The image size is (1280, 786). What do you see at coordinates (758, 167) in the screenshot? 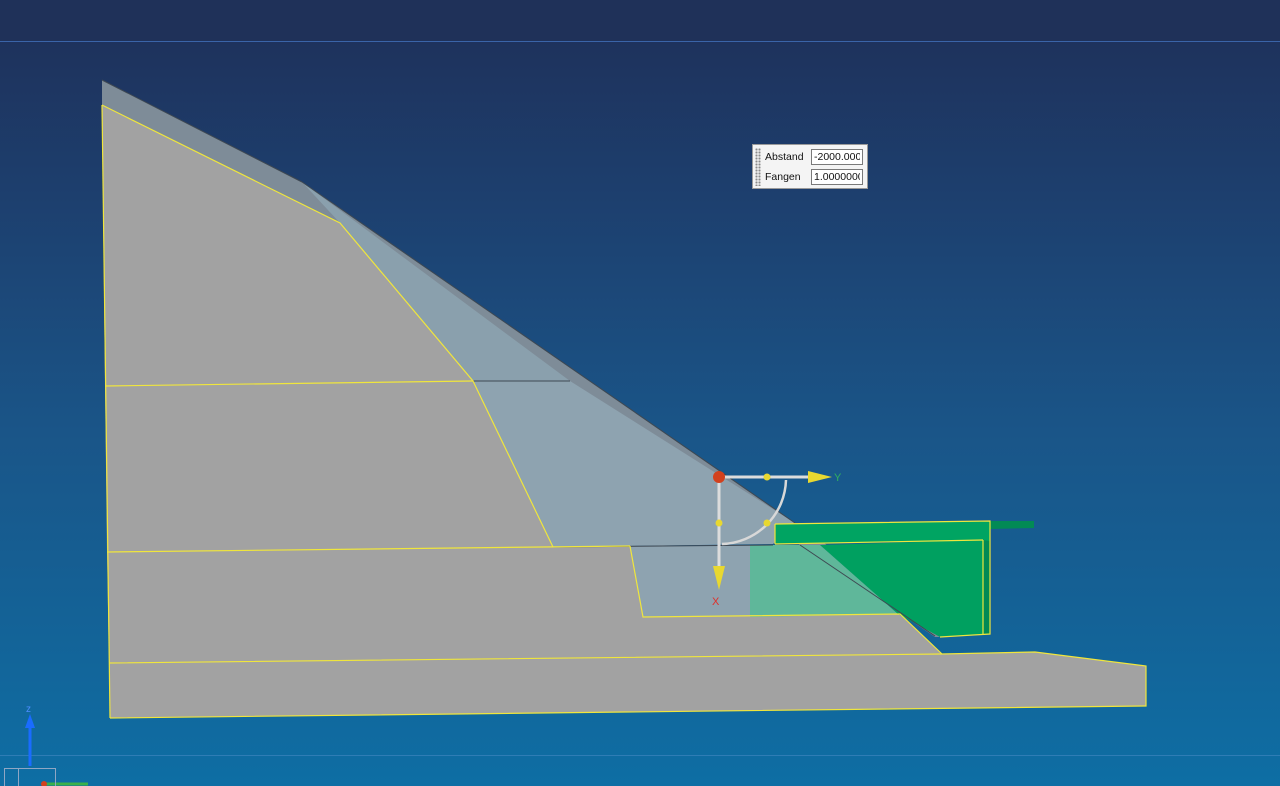
I see `panel-drag-grip` at bounding box center [758, 167].